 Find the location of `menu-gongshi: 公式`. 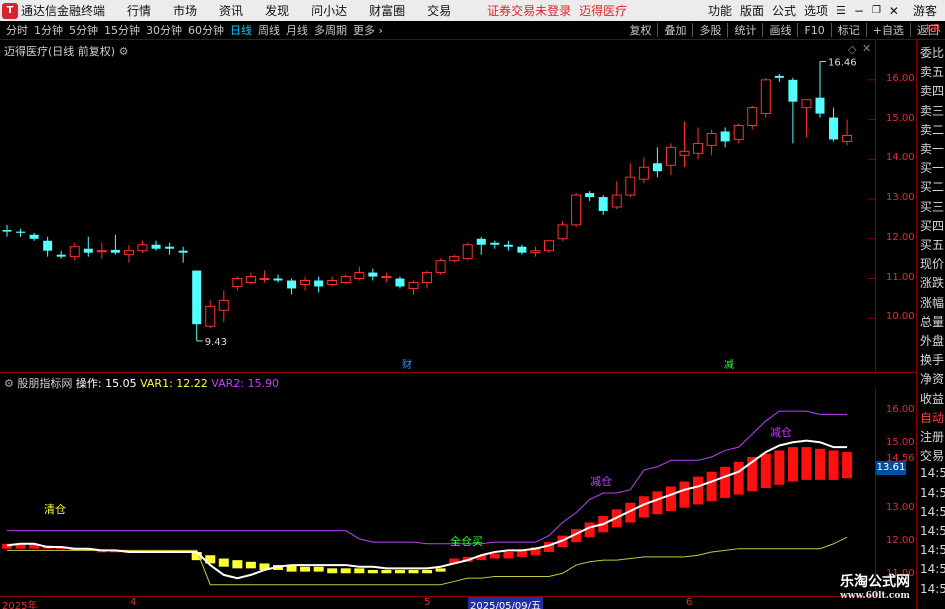

menu-gongshi: 公式 is located at coordinates (784, 10).